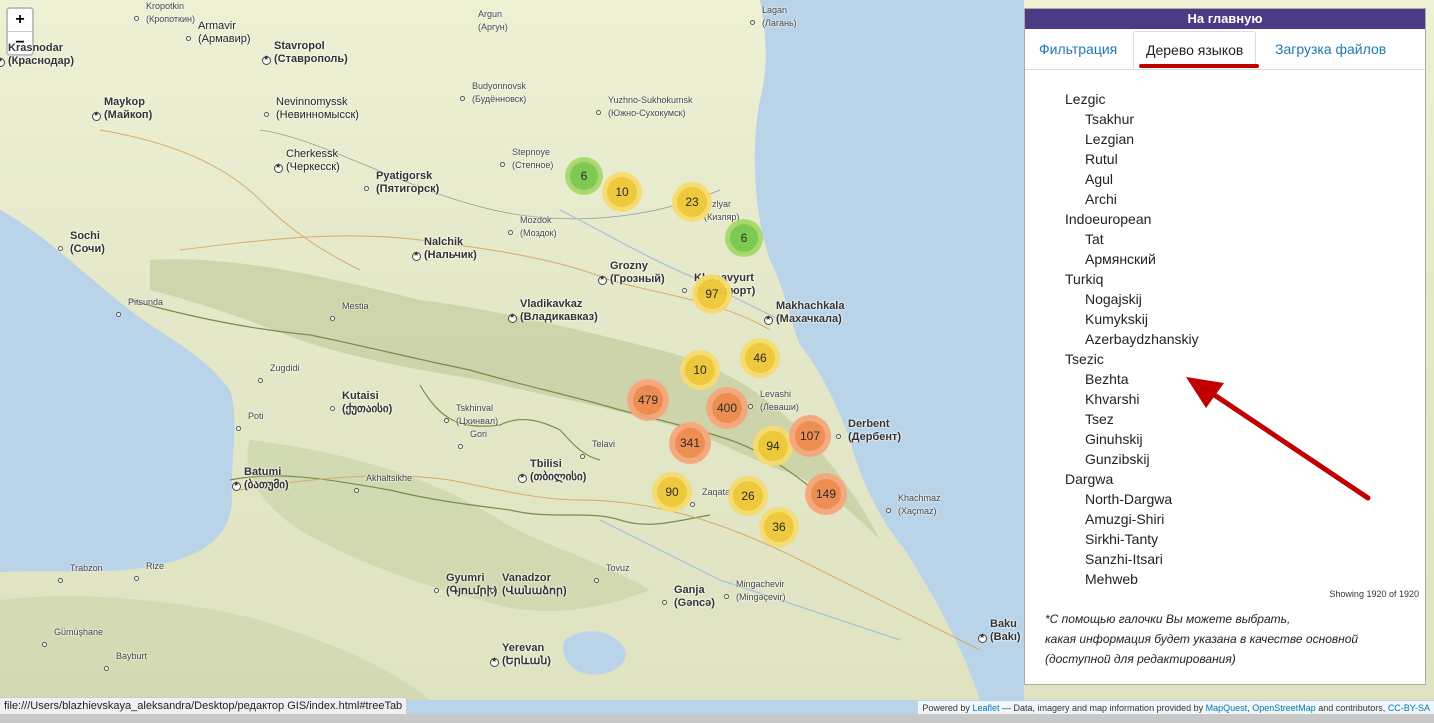  What do you see at coordinates (1132, 119) in the screenshot?
I see `tree-language-item: Tsakhur` at bounding box center [1132, 119].